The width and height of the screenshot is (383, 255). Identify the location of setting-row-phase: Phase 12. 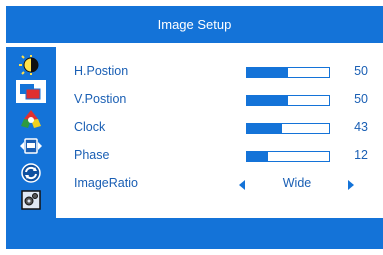
(219, 156).